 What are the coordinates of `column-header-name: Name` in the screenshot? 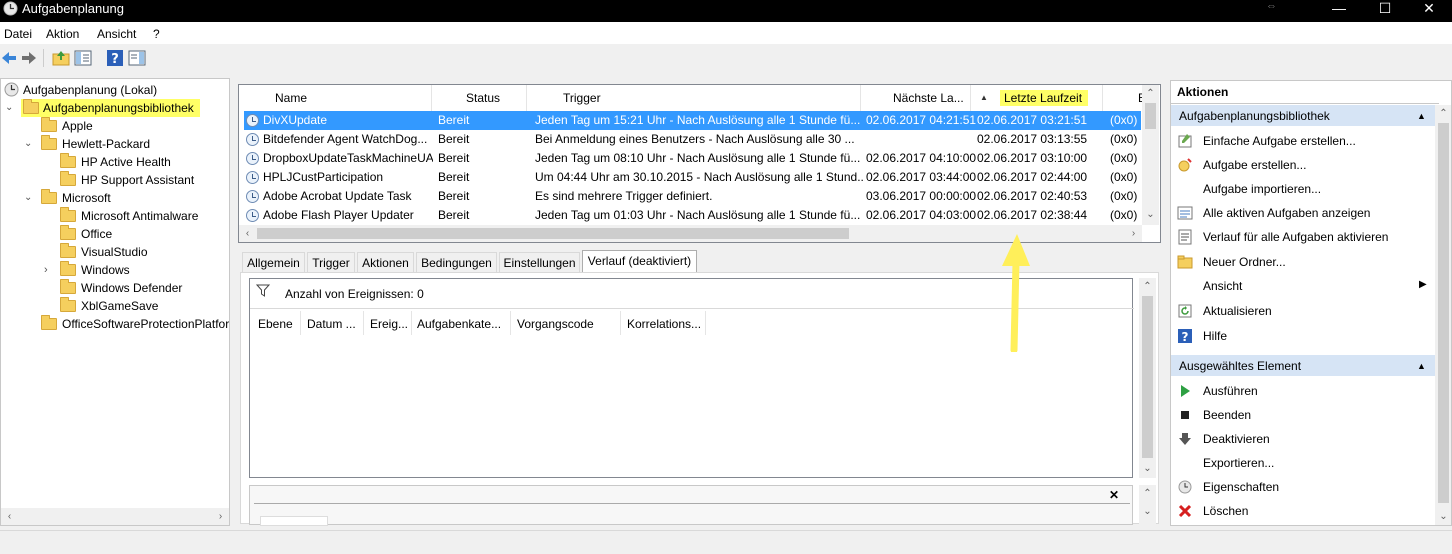 It's located at (344, 98).